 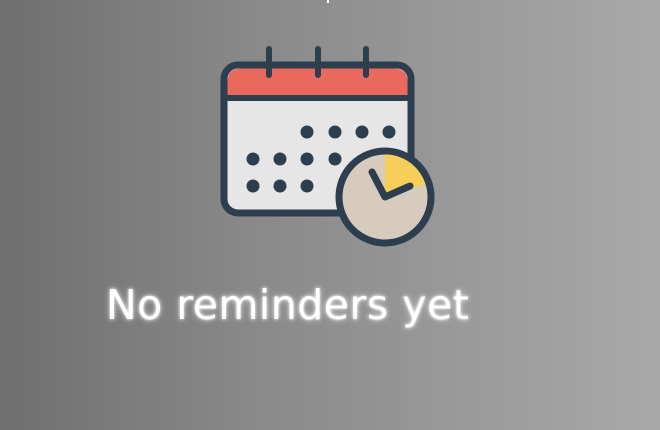 What do you see at coordinates (328, 1) in the screenshot?
I see `top-edge-mark` at bounding box center [328, 1].